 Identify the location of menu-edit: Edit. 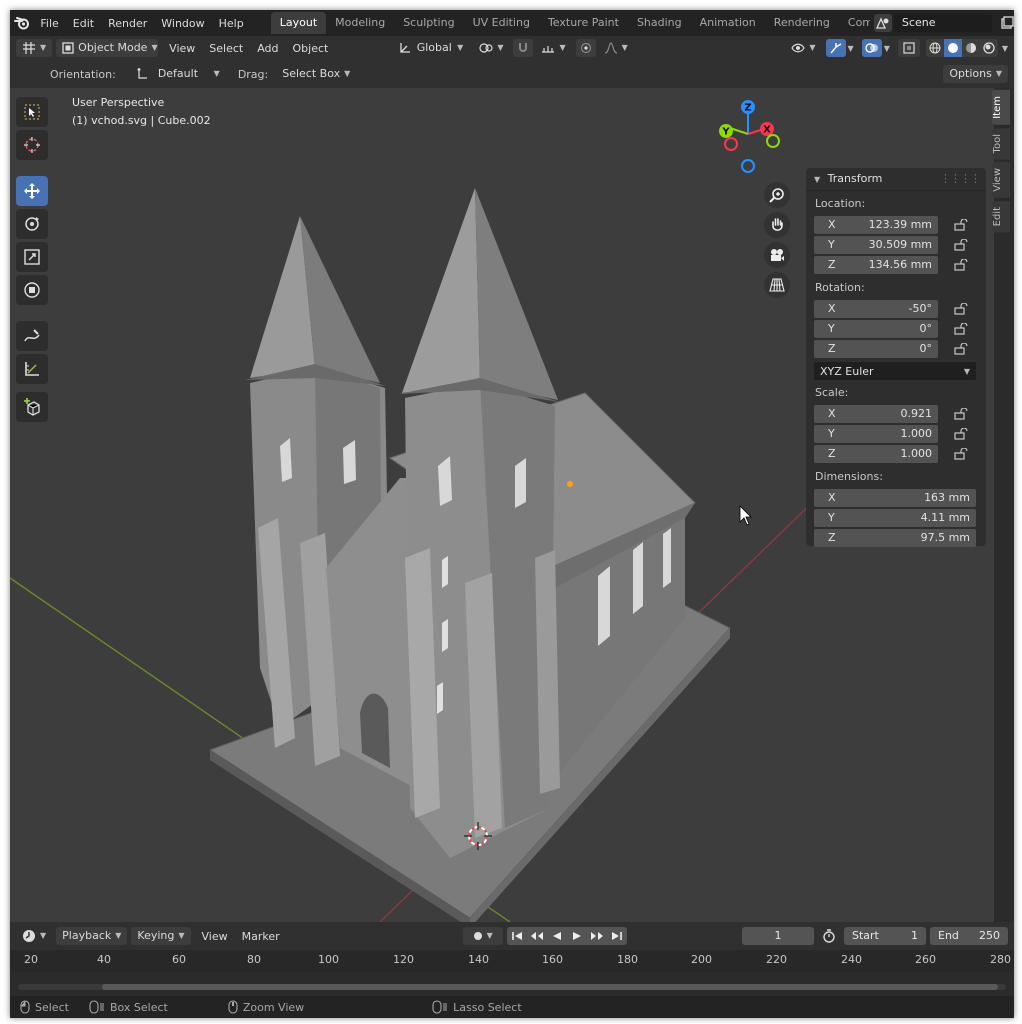
(83, 23).